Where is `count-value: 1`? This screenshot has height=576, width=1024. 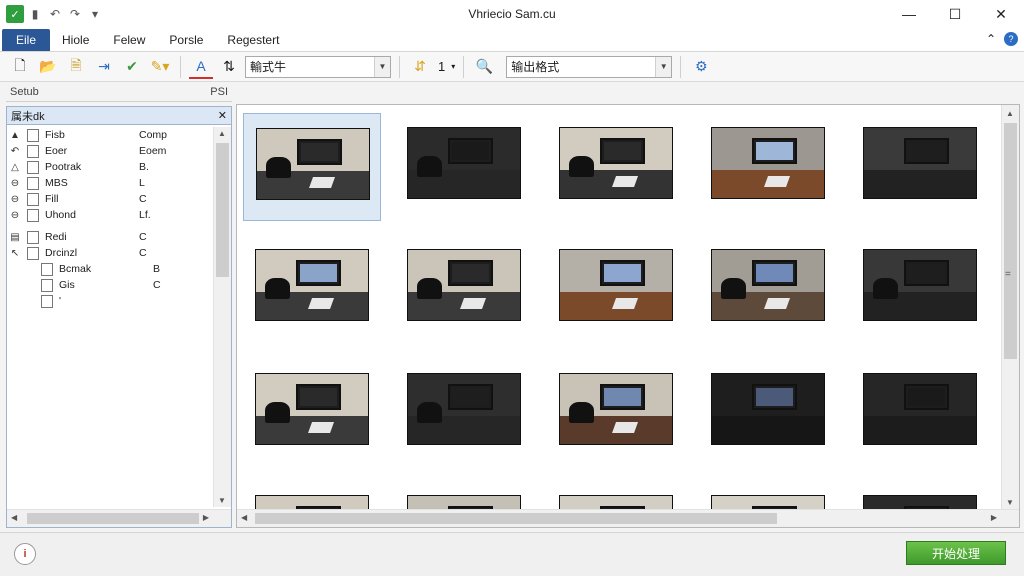 count-value: 1 is located at coordinates (441, 66).